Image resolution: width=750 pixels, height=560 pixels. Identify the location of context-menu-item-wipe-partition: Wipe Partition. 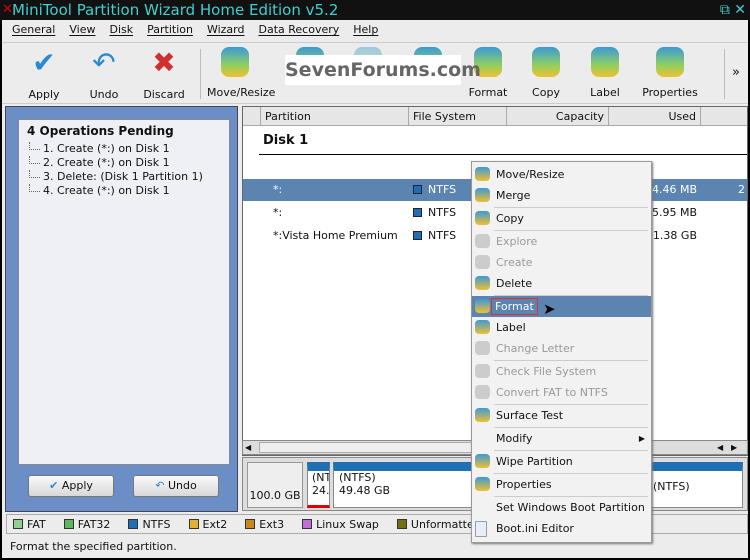
(561, 461).